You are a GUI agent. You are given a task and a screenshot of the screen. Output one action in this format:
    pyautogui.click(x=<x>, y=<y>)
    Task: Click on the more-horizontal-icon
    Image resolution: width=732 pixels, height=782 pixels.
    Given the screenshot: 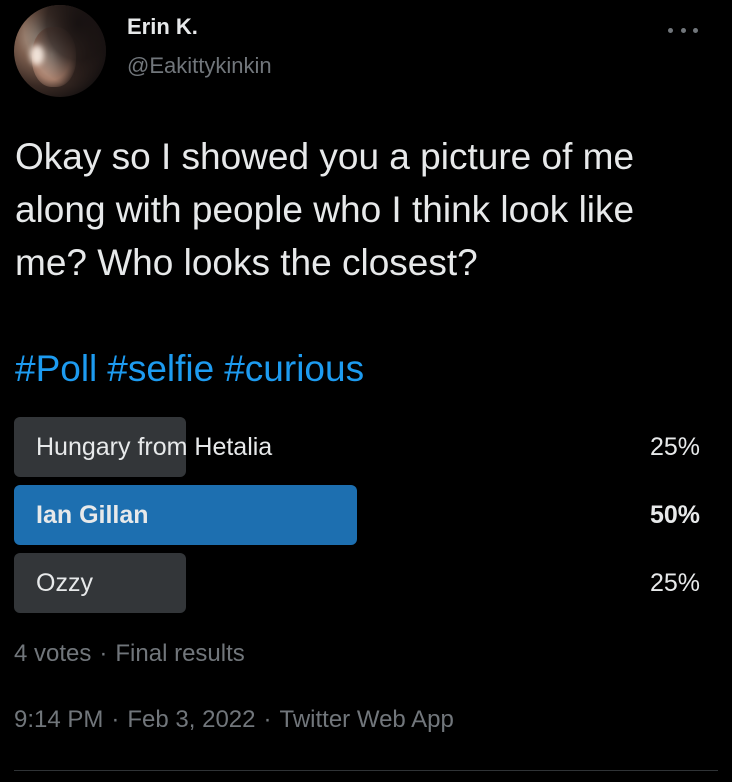 What is the action you would take?
    pyautogui.click(x=683, y=30)
    